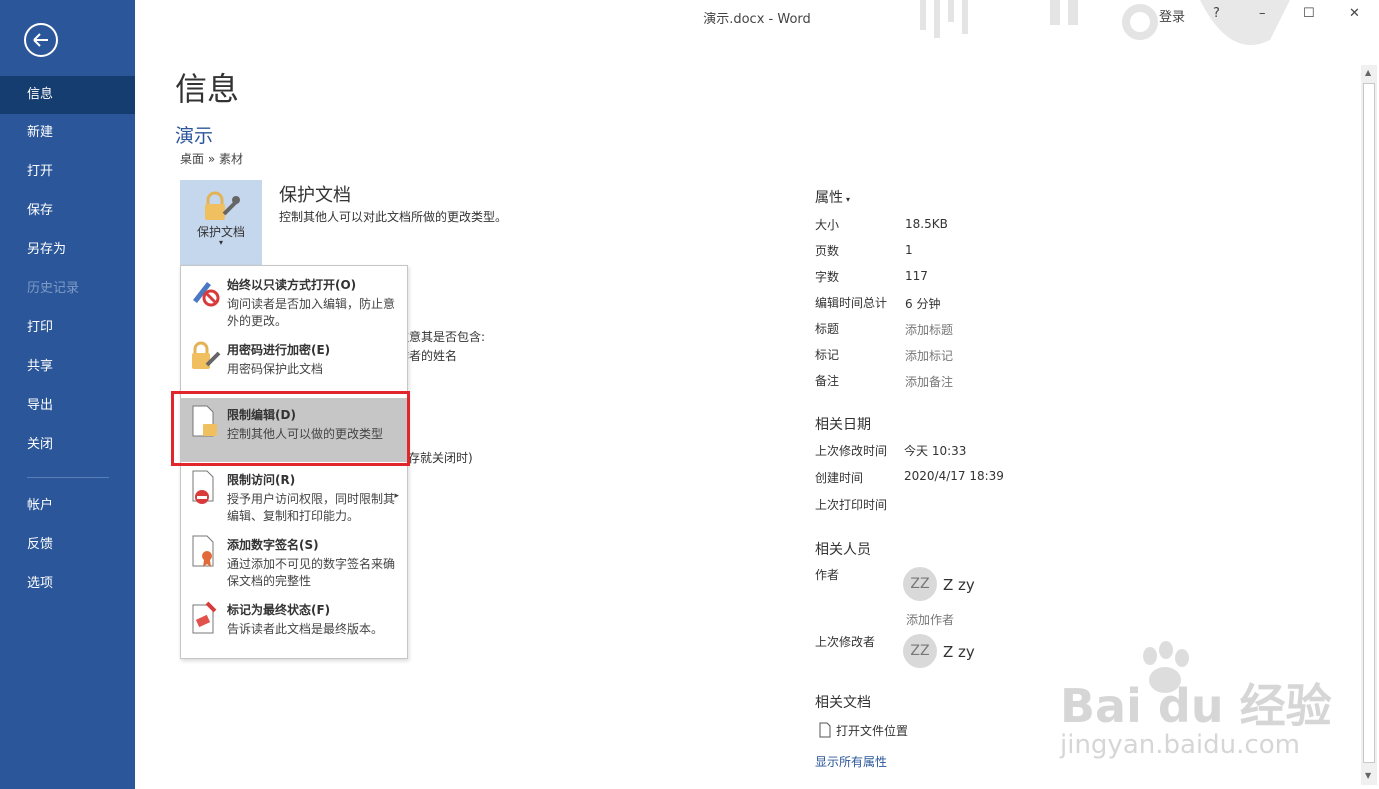 This screenshot has width=1379, height=789. What do you see at coordinates (1368, 775) in the screenshot?
I see `scroll-down-icon: ▼` at bounding box center [1368, 775].